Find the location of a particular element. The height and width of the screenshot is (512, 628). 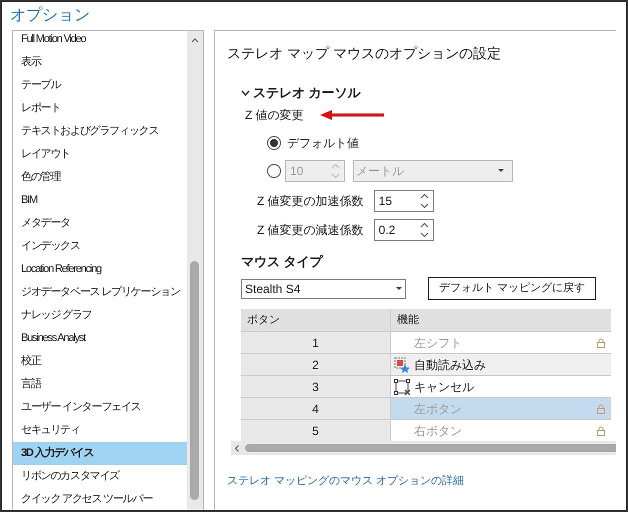

field-label: Z 値変更の減速係数 is located at coordinates (310, 230).